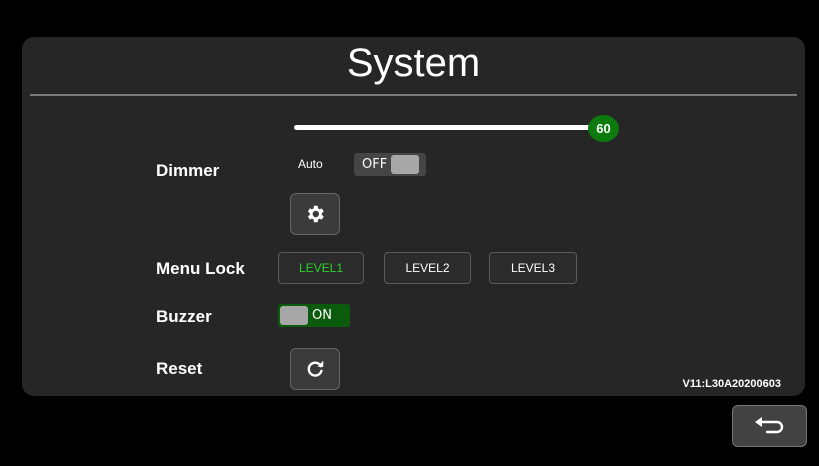  Describe the element at coordinates (179, 368) in the screenshot. I see `reset-label: Reset` at that location.